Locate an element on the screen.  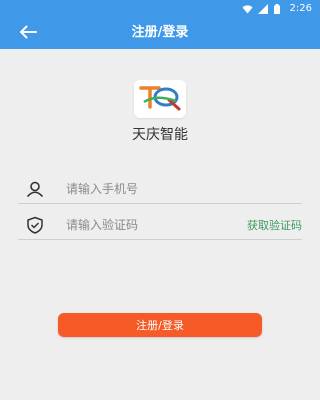
code-row: 获取验证码 is located at coordinates (160, 225).